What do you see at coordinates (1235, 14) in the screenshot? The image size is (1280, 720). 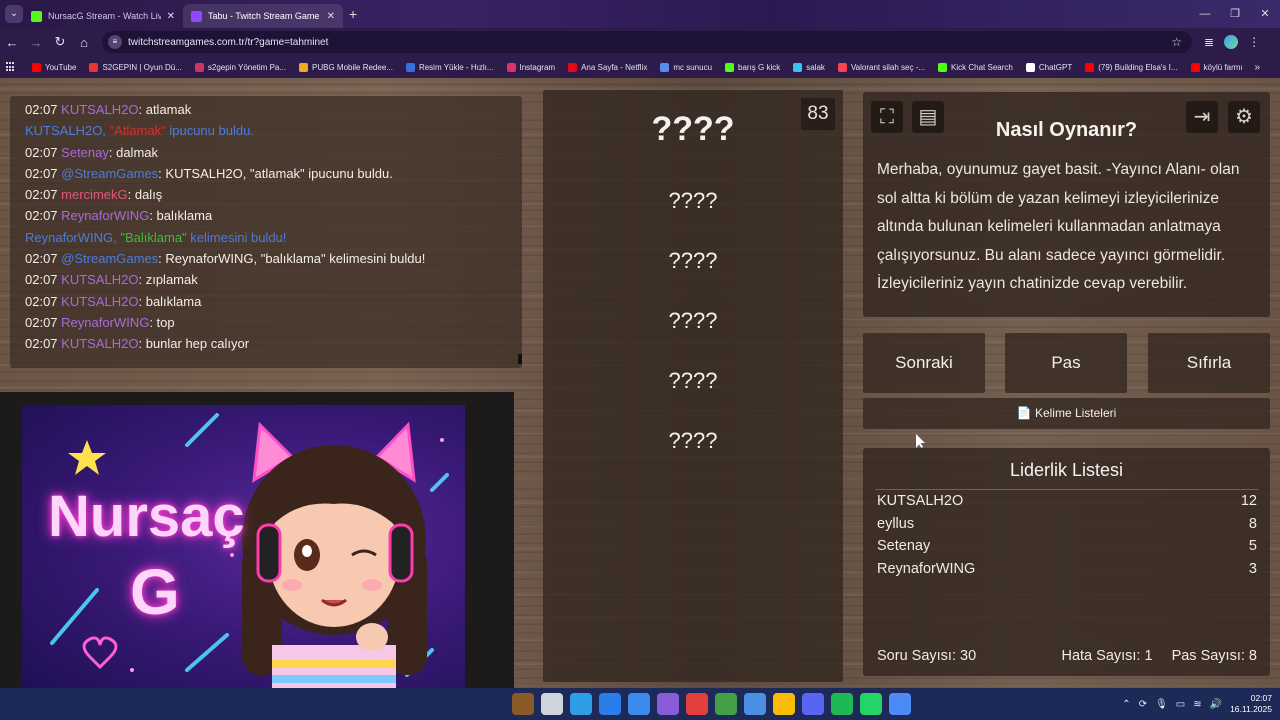 I see `maximize-icon: ❐` at bounding box center [1235, 14].